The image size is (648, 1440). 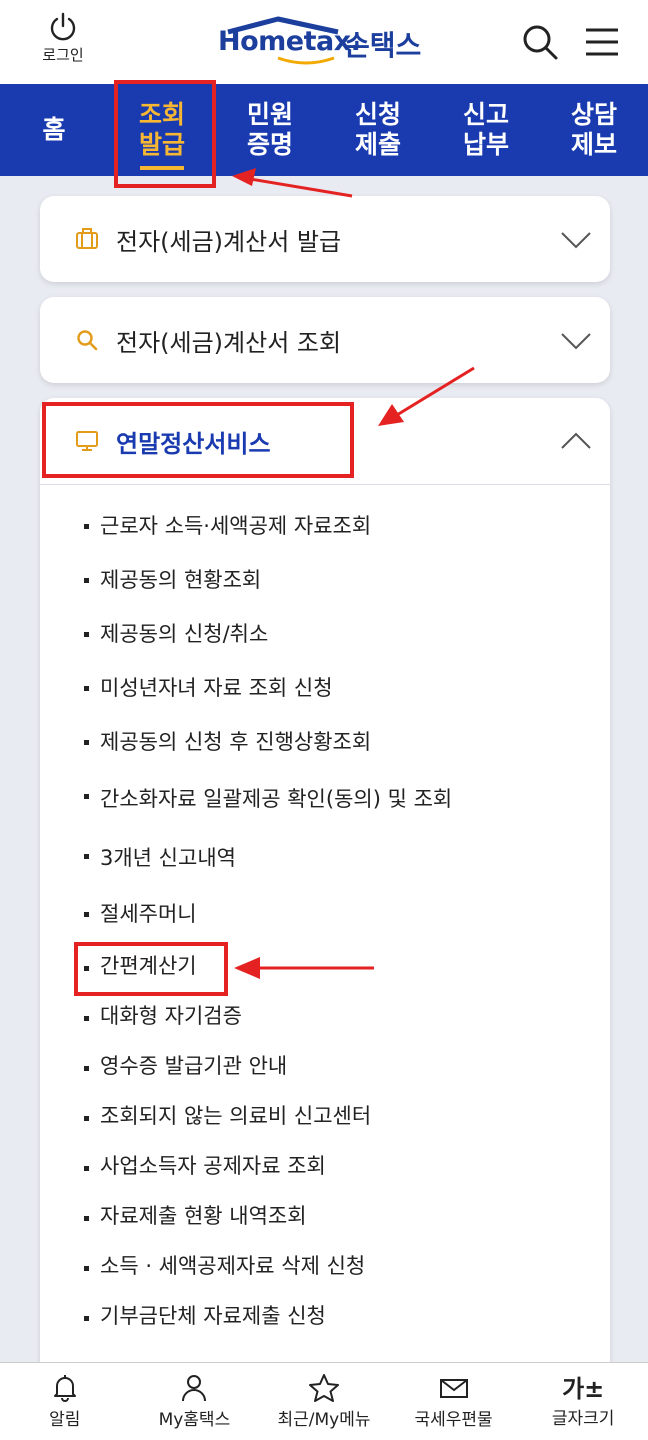 What do you see at coordinates (323, 1388) in the screenshot?
I see `star-icon` at bounding box center [323, 1388].